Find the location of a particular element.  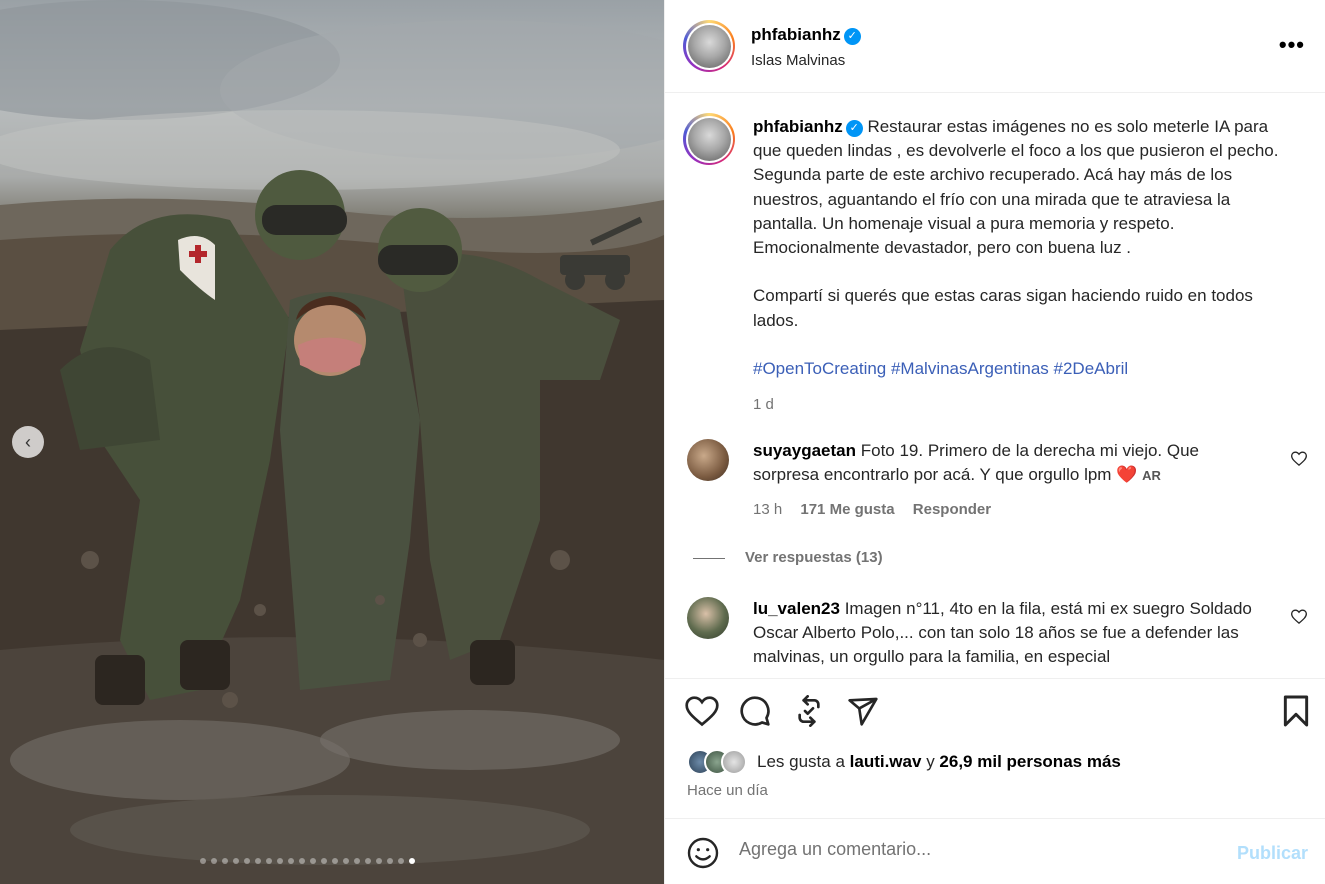

carousel-prev-button: ‹ is located at coordinates (28, 442).